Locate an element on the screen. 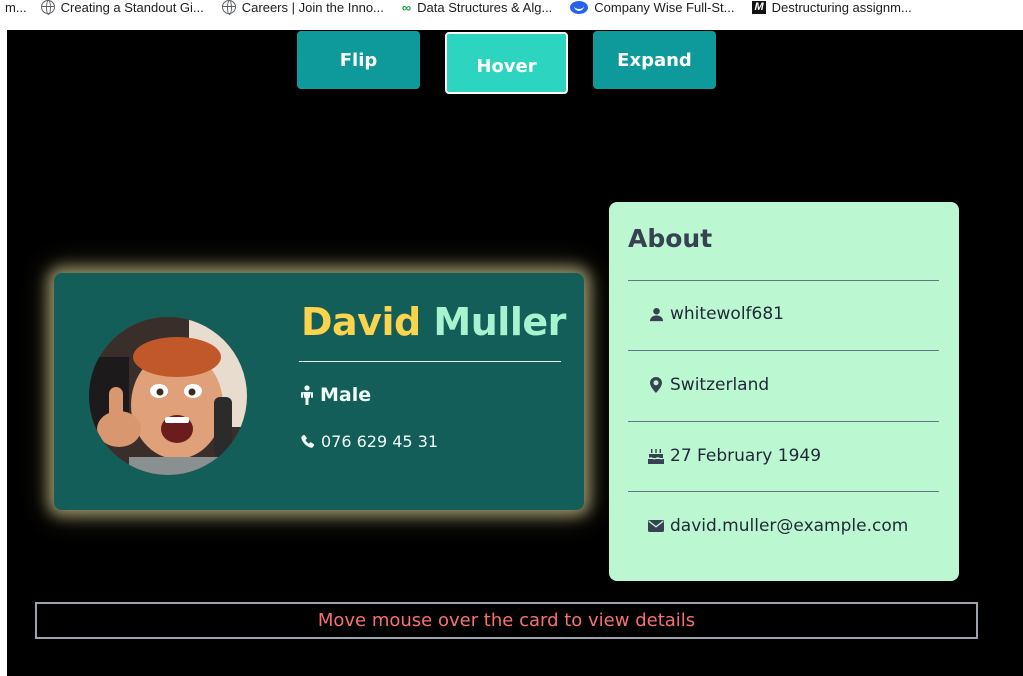 This screenshot has height=676, width=1023. about-title: About is located at coordinates (670, 238).